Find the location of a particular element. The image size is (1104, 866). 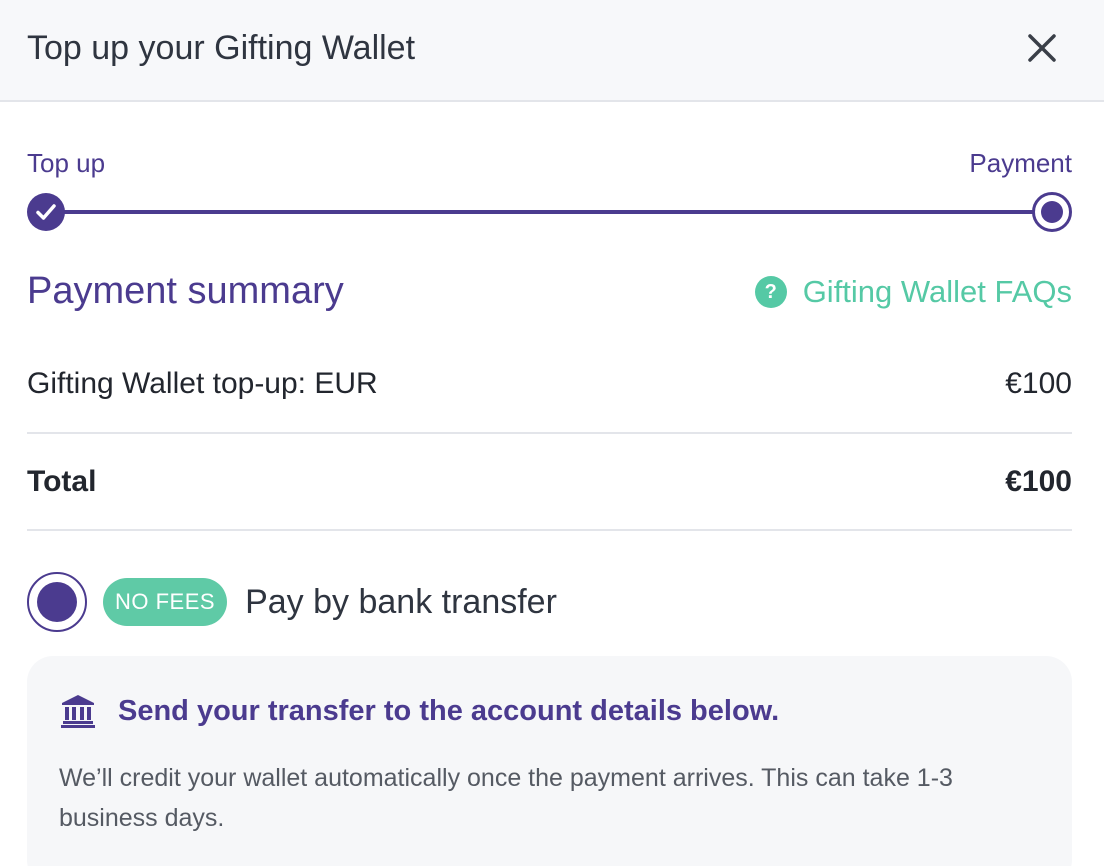

radio-selected-dot is located at coordinates (57, 602).